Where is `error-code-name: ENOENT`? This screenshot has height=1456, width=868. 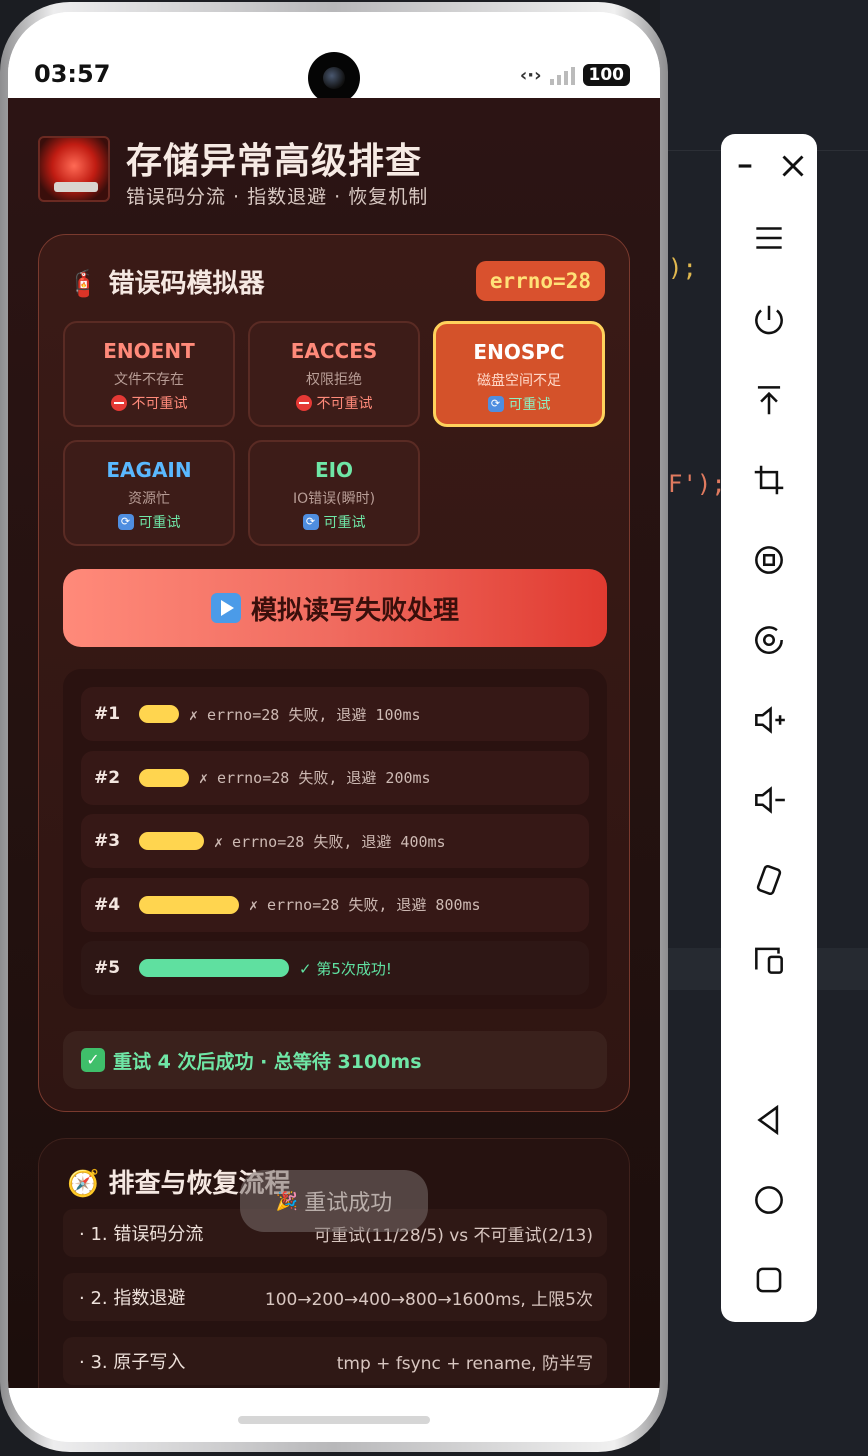
error-code-name: ENOENT is located at coordinates (149, 351).